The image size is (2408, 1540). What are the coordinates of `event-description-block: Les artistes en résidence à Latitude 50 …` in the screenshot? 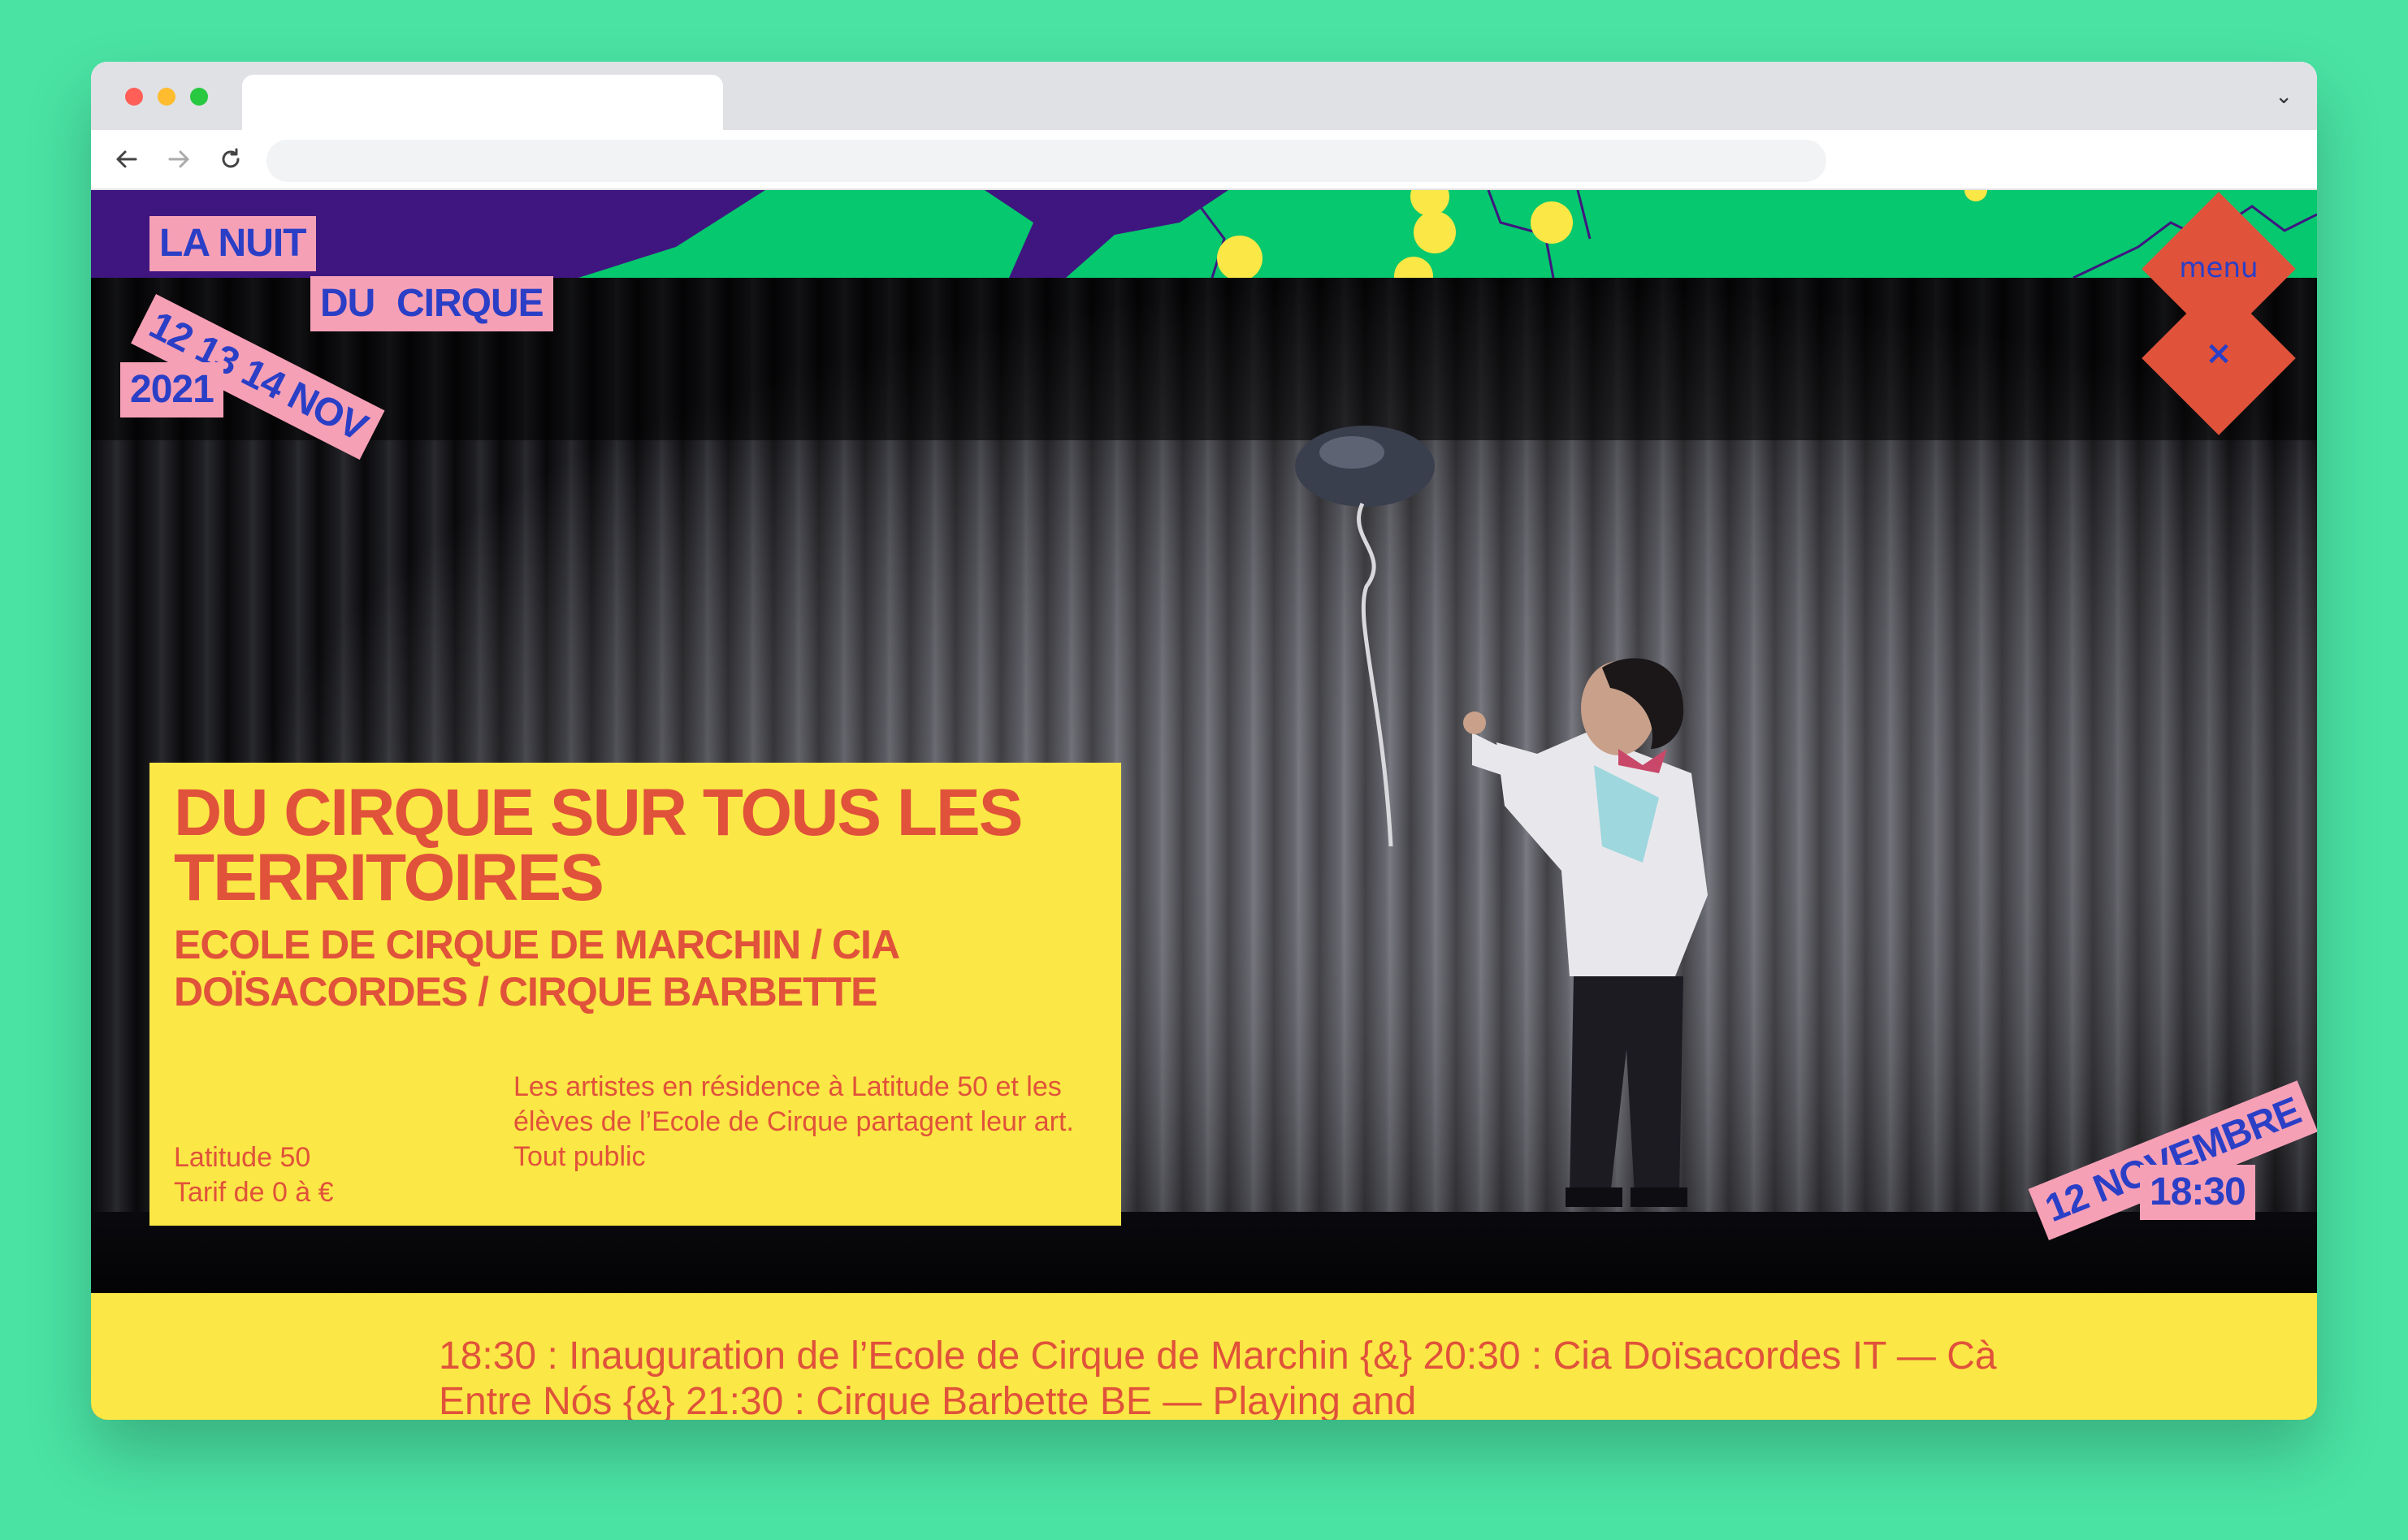 It's located at (805, 1122).